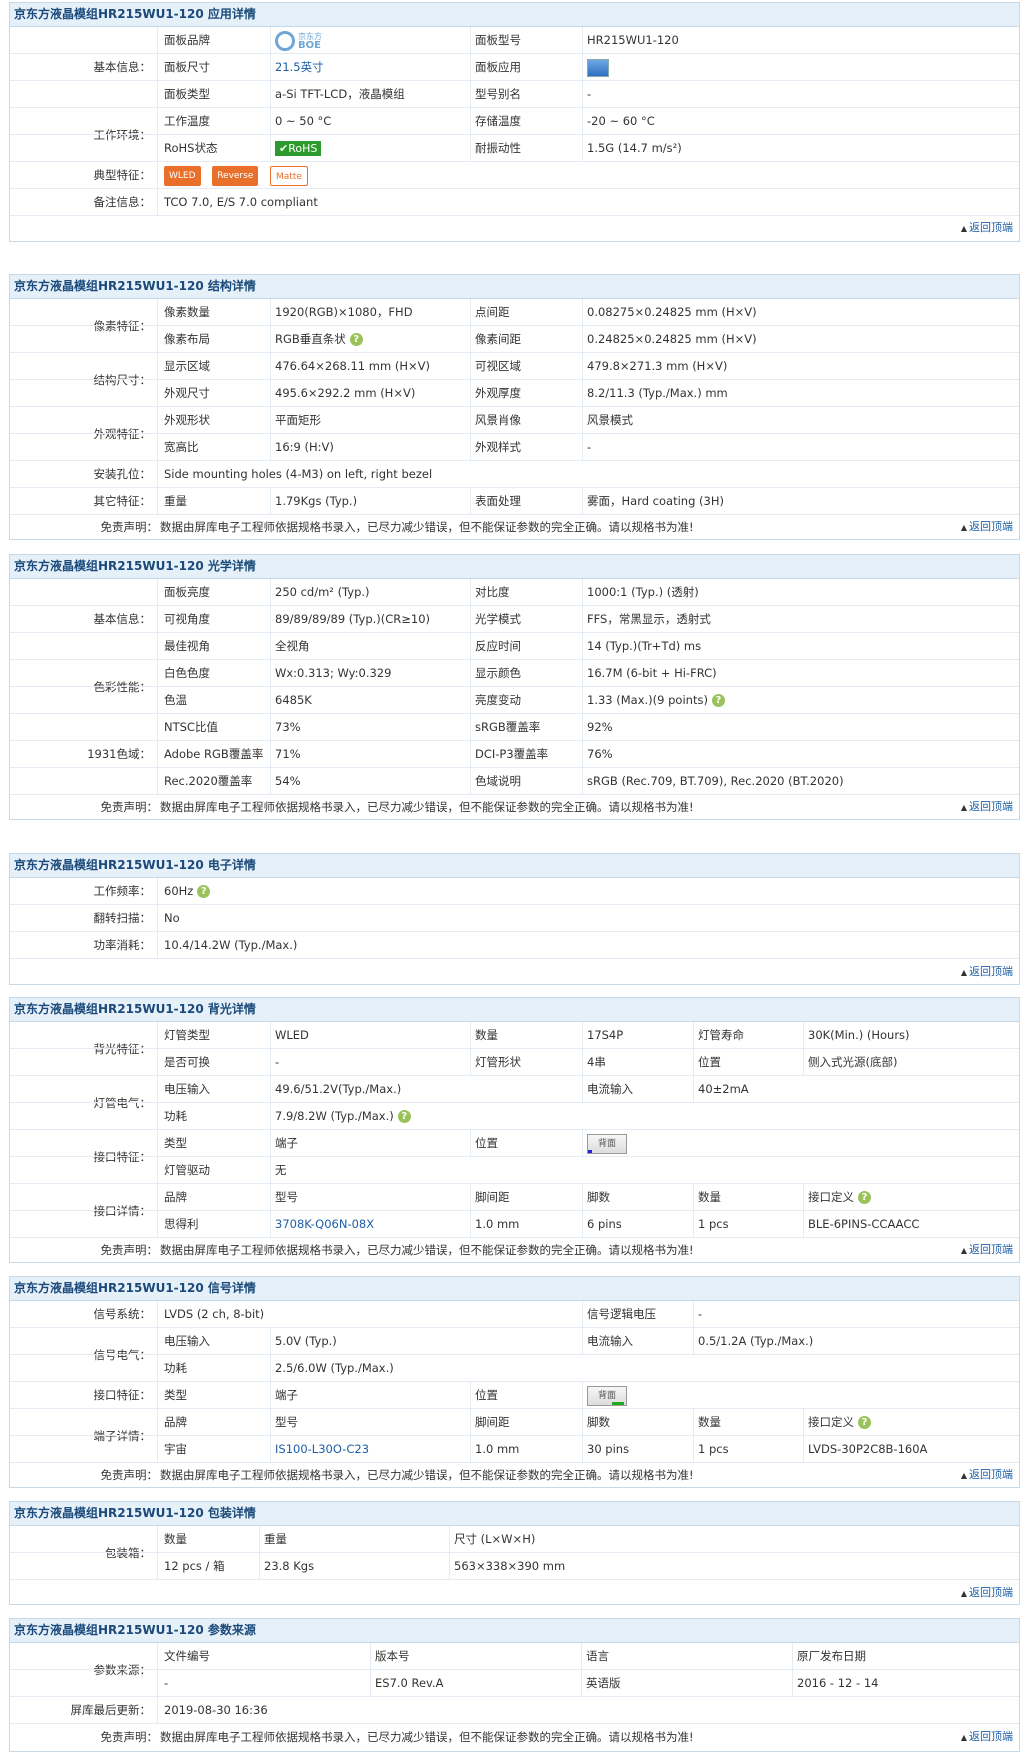 This screenshot has height=1763, width=1028. What do you see at coordinates (371, 700) in the screenshot?
I see `cell-value: 6485K` at bounding box center [371, 700].